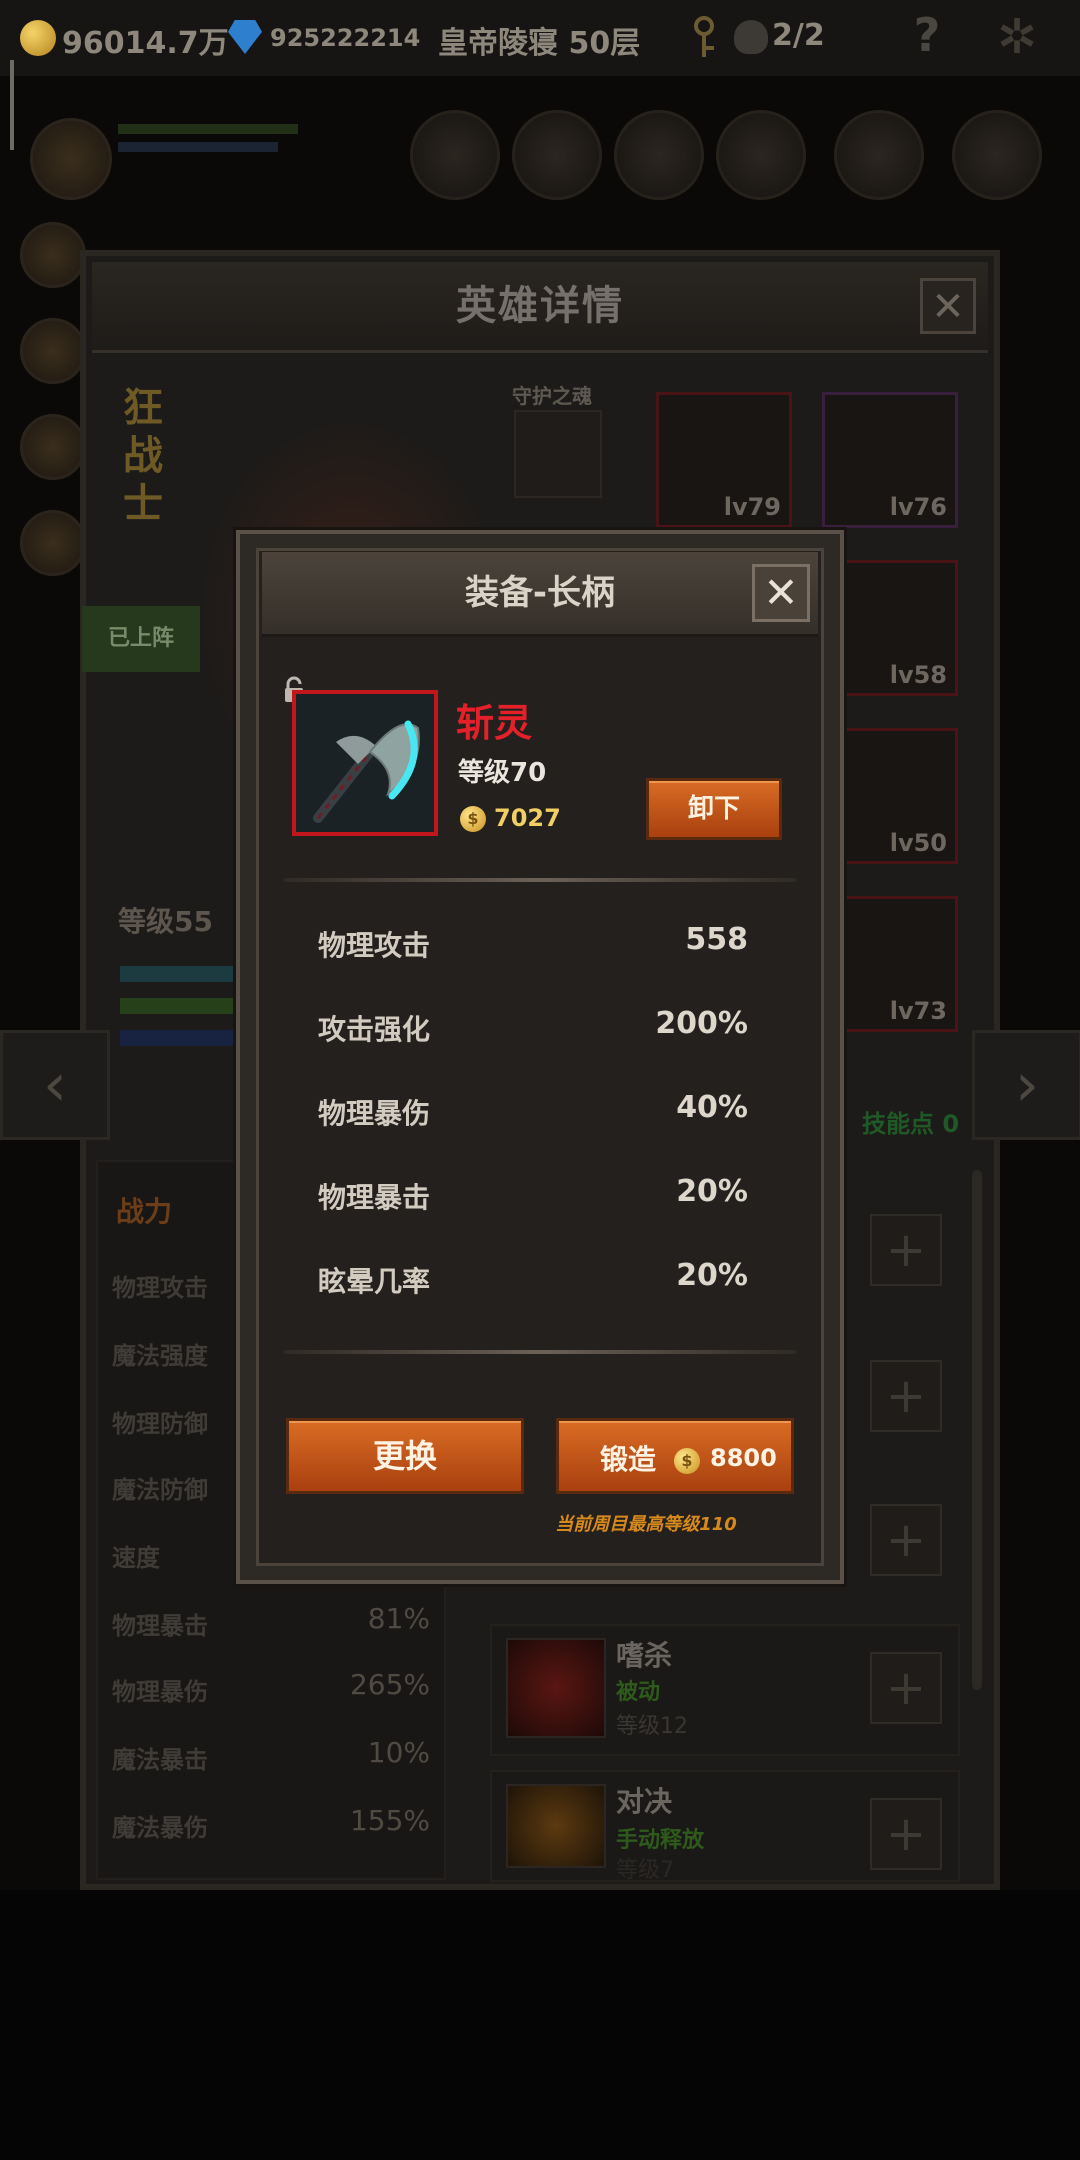 This screenshot has height=2160, width=1080. Describe the element at coordinates (143, 456) in the screenshot. I see `hero-class-char-2: 战` at that location.